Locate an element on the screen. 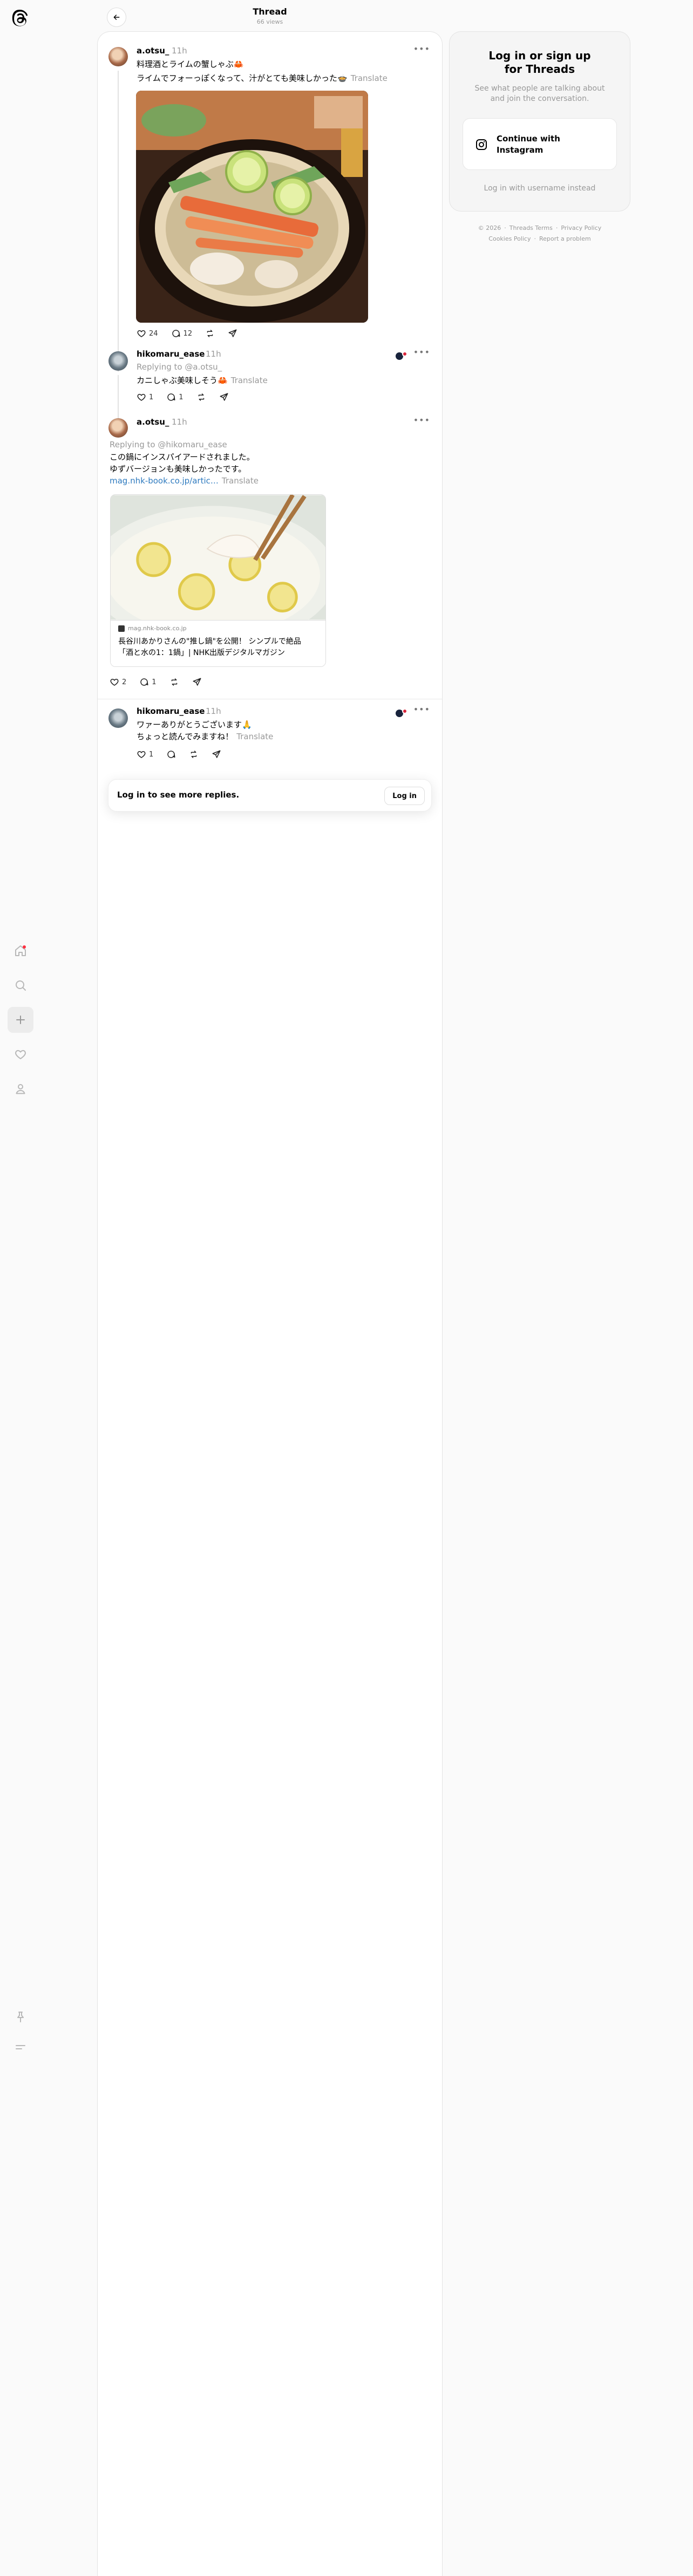  nav-menu is located at coordinates (21, 2047).